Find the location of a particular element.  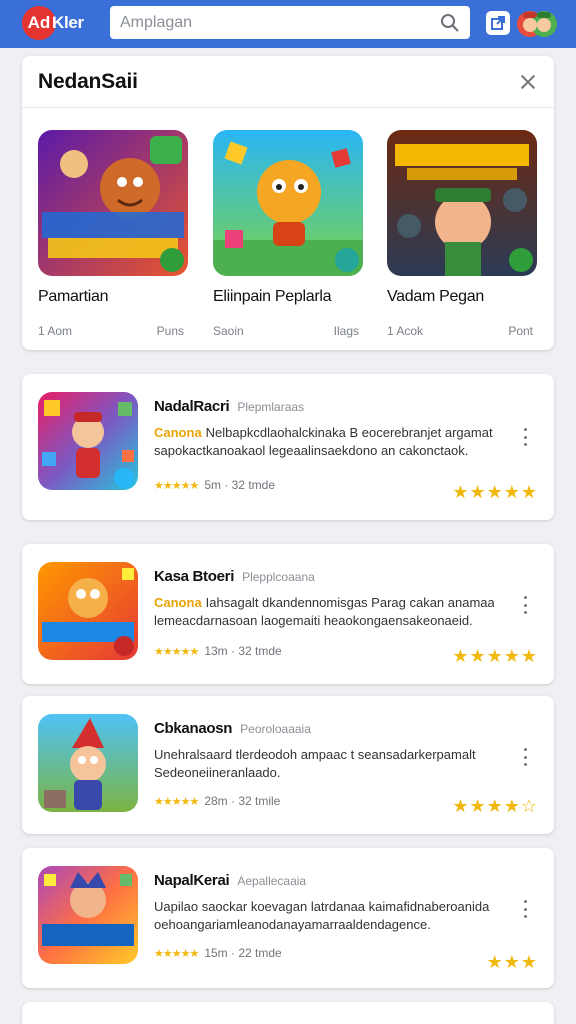

app-rating-text: 15m · 22 tmde is located at coordinates (243, 953).